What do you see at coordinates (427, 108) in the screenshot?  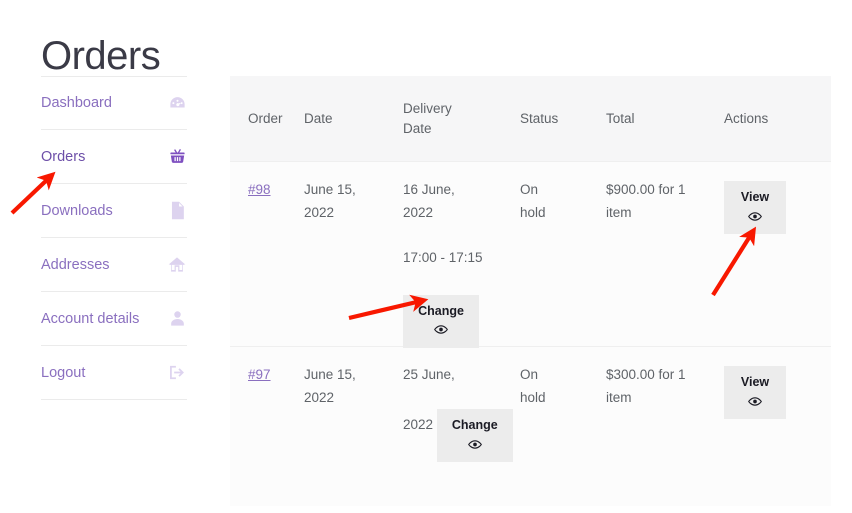 I see `column-header-delivery-line1: Delivery` at bounding box center [427, 108].